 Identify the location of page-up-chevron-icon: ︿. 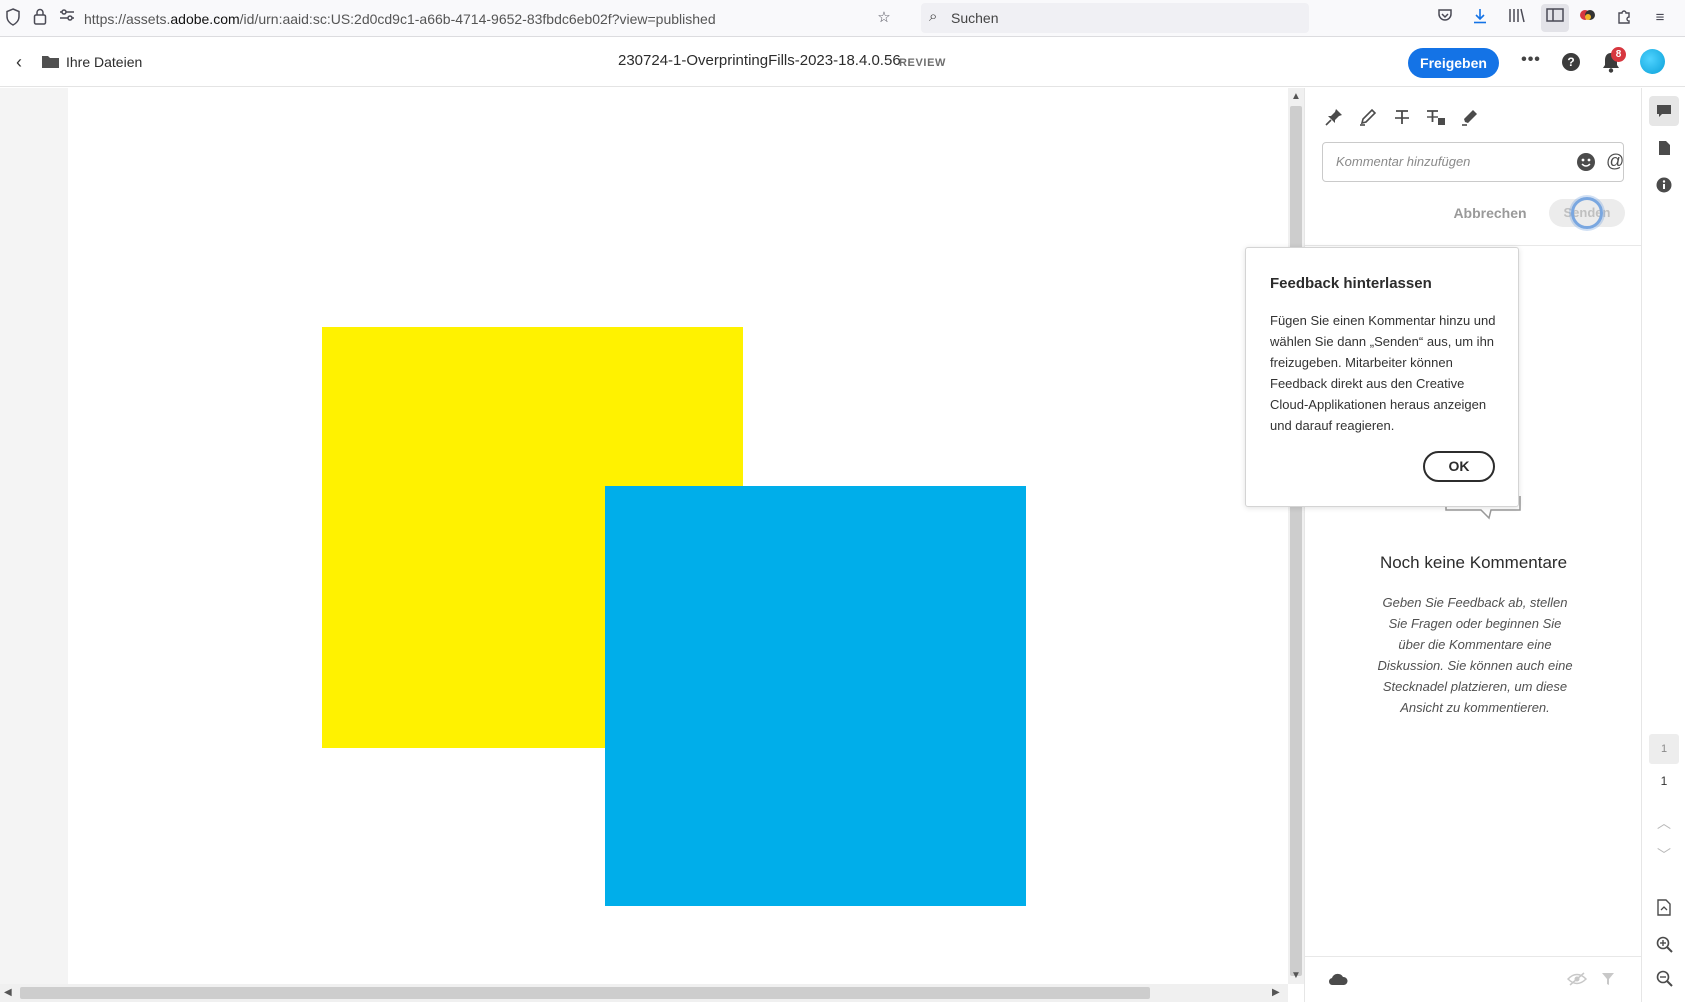
(1664, 823).